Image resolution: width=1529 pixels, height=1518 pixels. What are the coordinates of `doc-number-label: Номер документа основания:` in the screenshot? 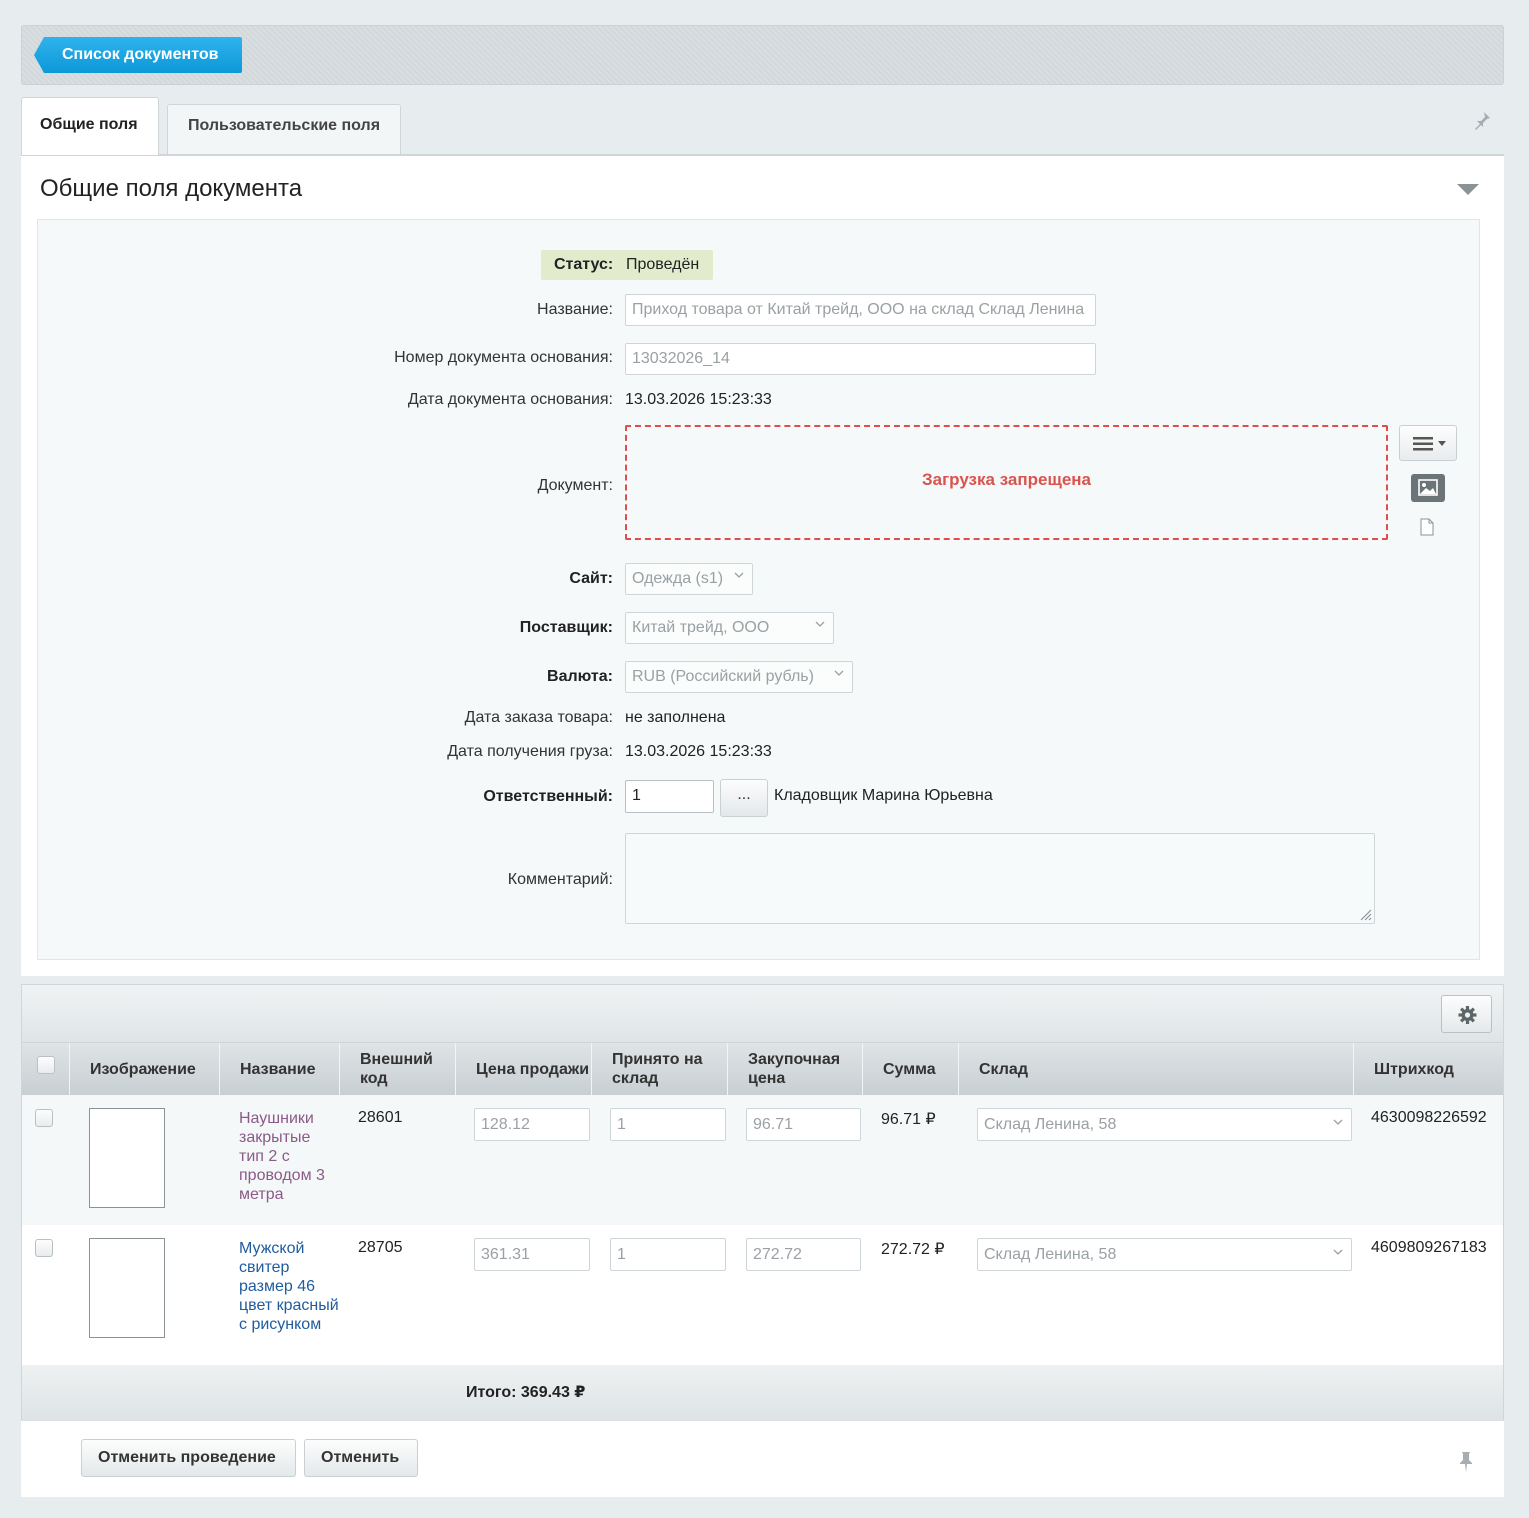 It's located at (503, 357).